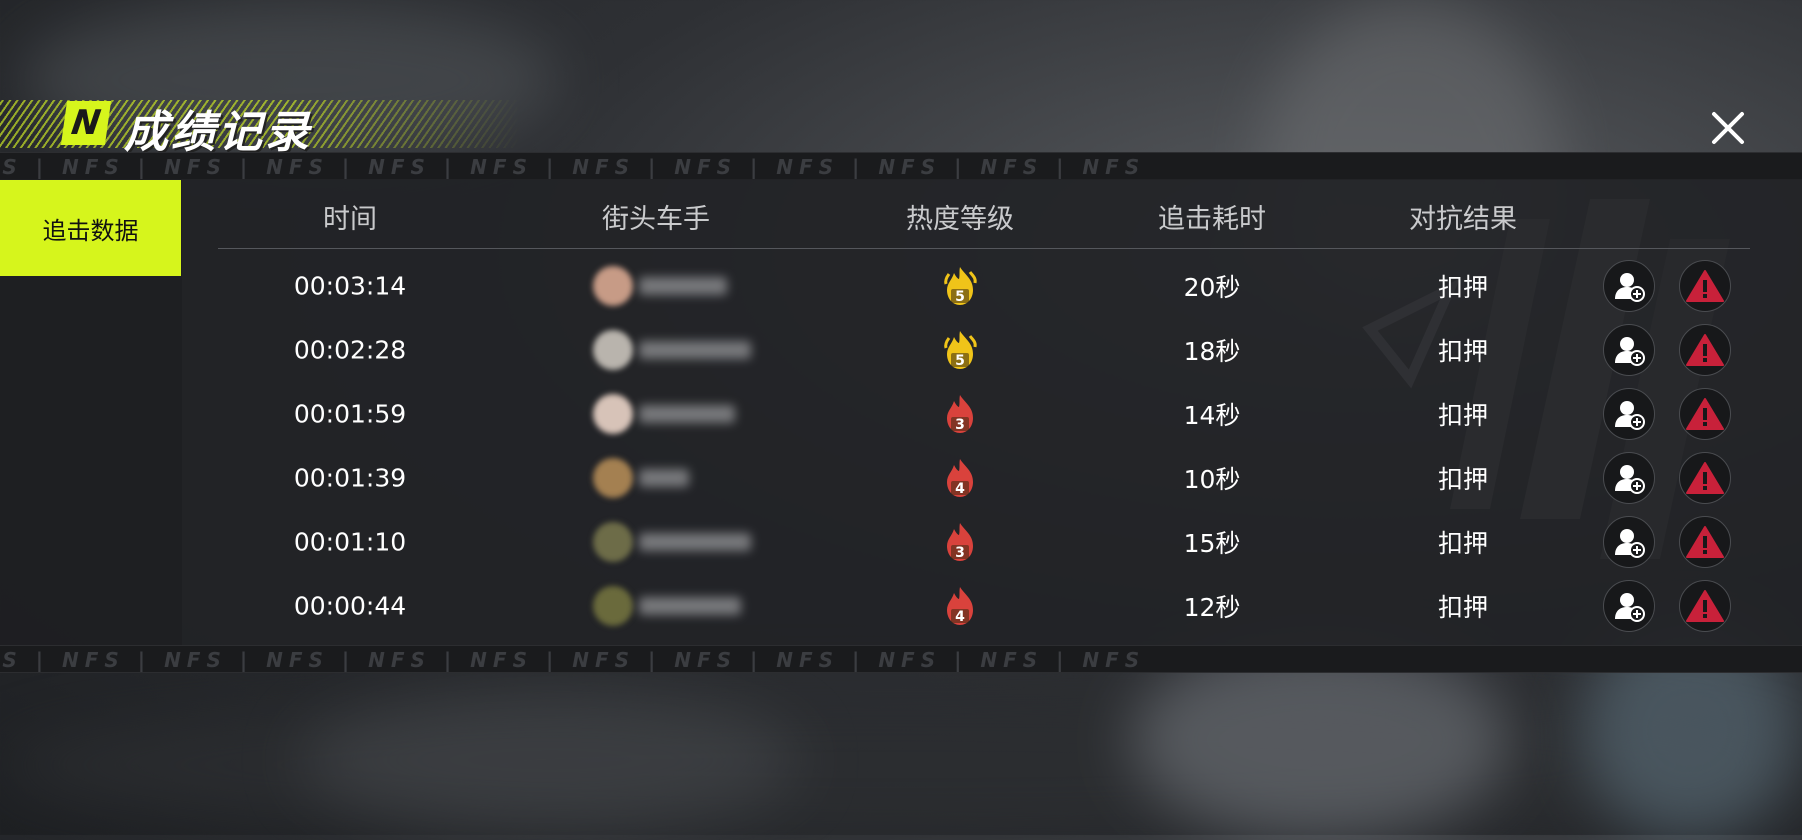 This screenshot has height=840, width=1802. What do you see at coordinates (350, 478) in the screenshot?
I see `row-time: 00:01:39` at bounding box center [350, 478].